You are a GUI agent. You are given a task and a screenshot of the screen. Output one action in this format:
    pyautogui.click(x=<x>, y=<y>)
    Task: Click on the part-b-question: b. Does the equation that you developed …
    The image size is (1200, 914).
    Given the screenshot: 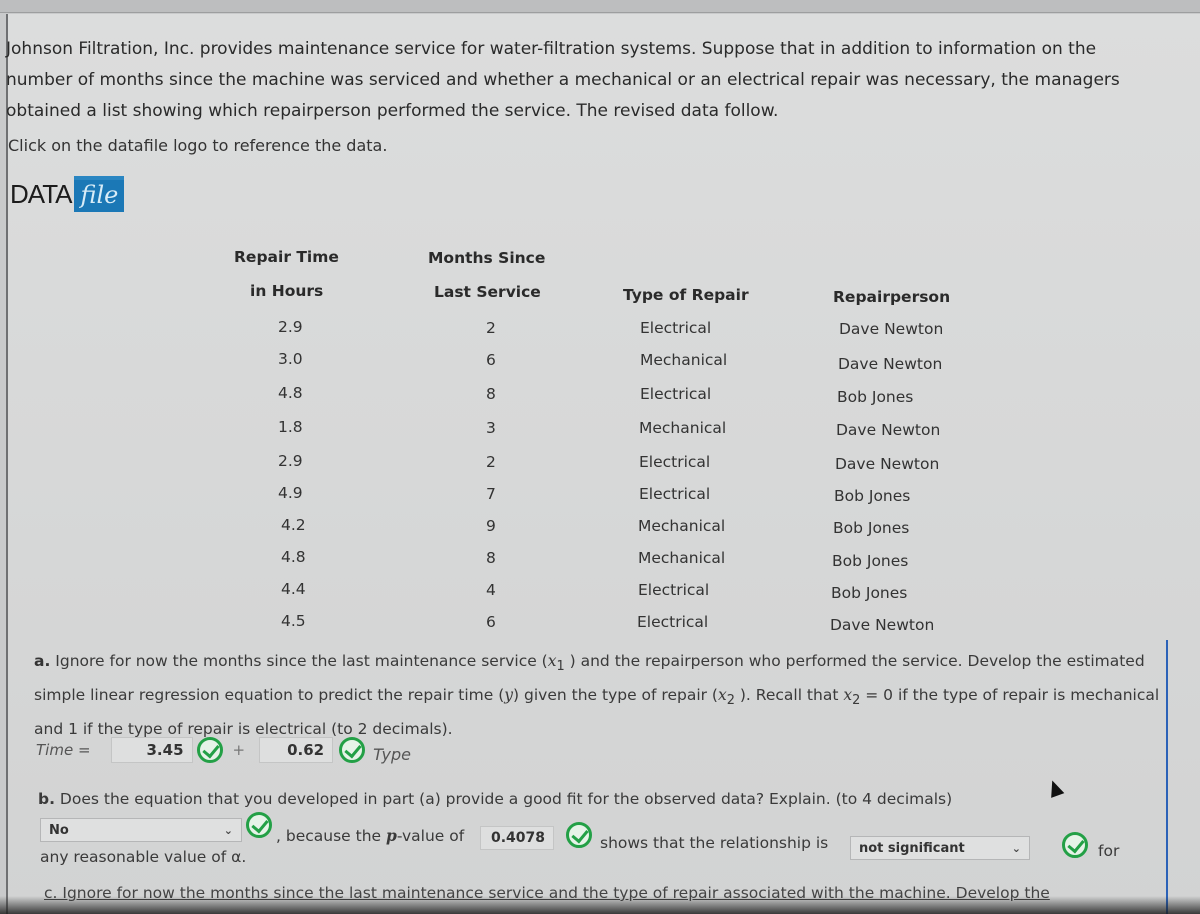 What is the action you would take?
    pyautogui.click(x=495, y=799)
    